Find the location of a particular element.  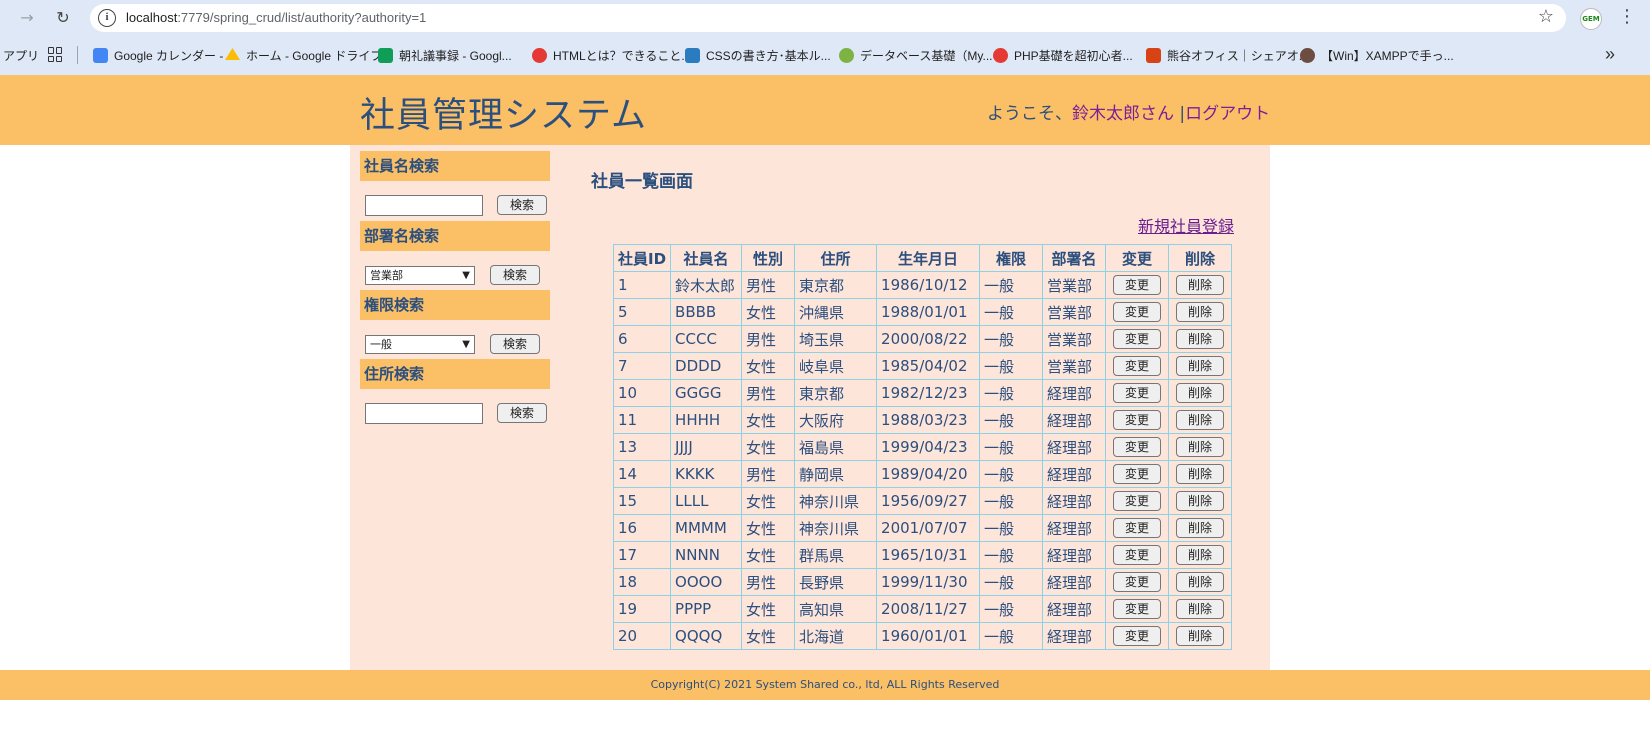

table-row: 20 QQQQ 女性 北海道 1960/01/01 一般 経理部 変更 削除 is located at coordinates (922, 636).